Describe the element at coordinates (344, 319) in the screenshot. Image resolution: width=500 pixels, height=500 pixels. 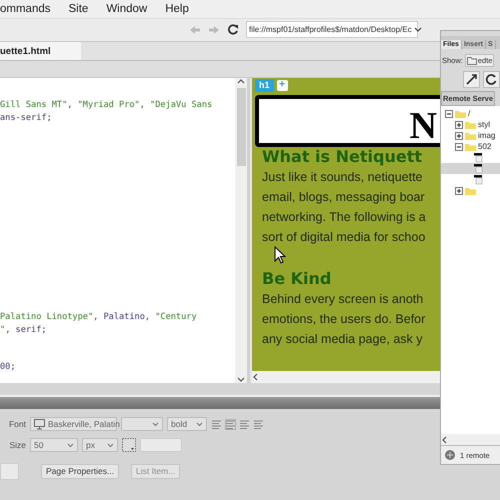
I see `paragraph: Behind every screen is anoth emotions, the users do. Befor any social media page, ask y` at that location.